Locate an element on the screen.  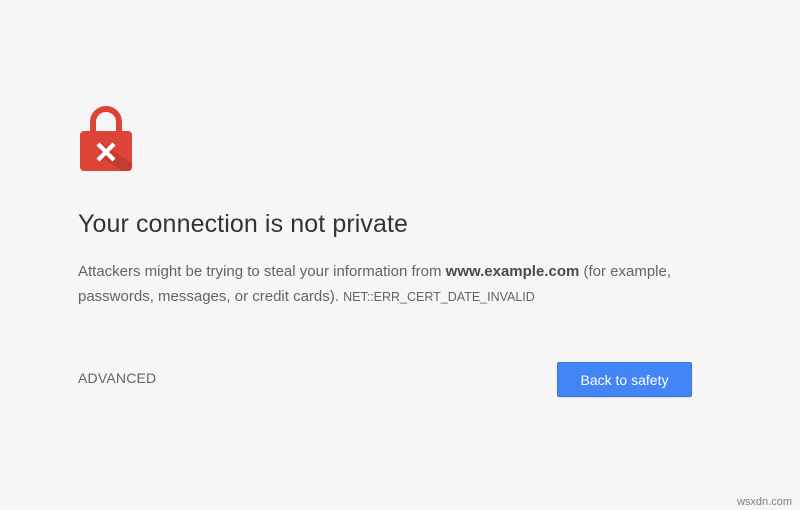
page-title: Your connection is not private is located at coordinates (243, 224).